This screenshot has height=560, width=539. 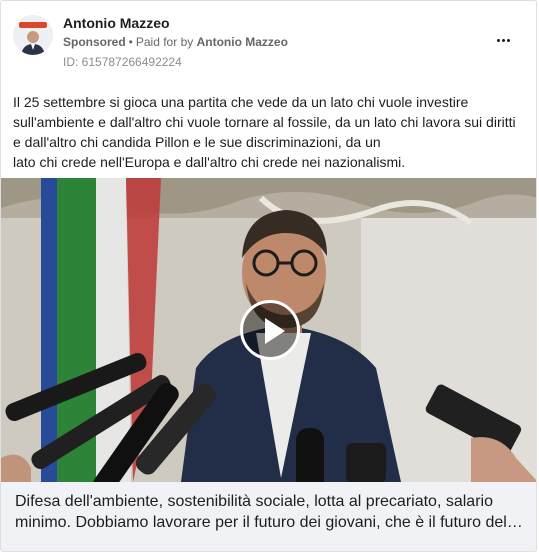 I want to click on page-name: Antonio Mazzeo, so click(x=116, y=23).